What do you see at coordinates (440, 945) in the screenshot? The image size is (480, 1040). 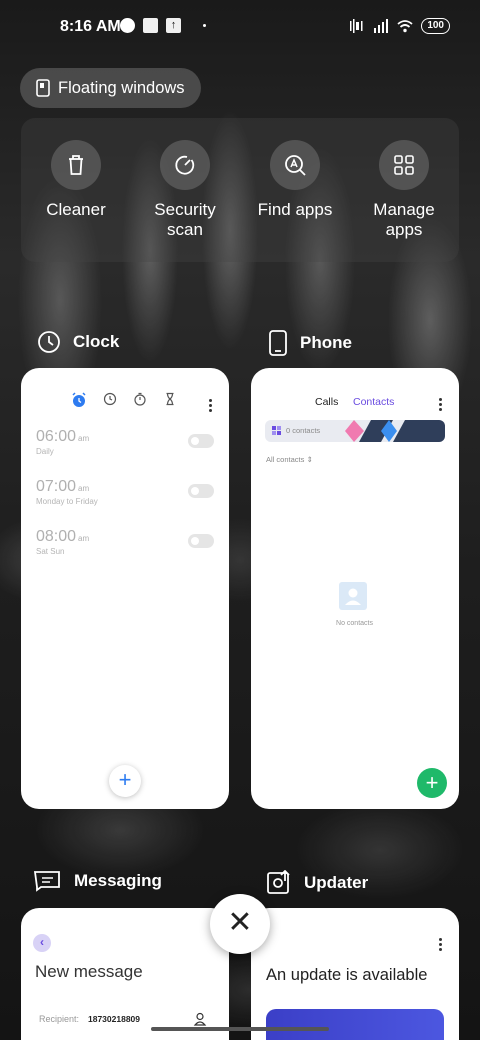 I see `updater-more-icon` at bounding box center [440, 945].